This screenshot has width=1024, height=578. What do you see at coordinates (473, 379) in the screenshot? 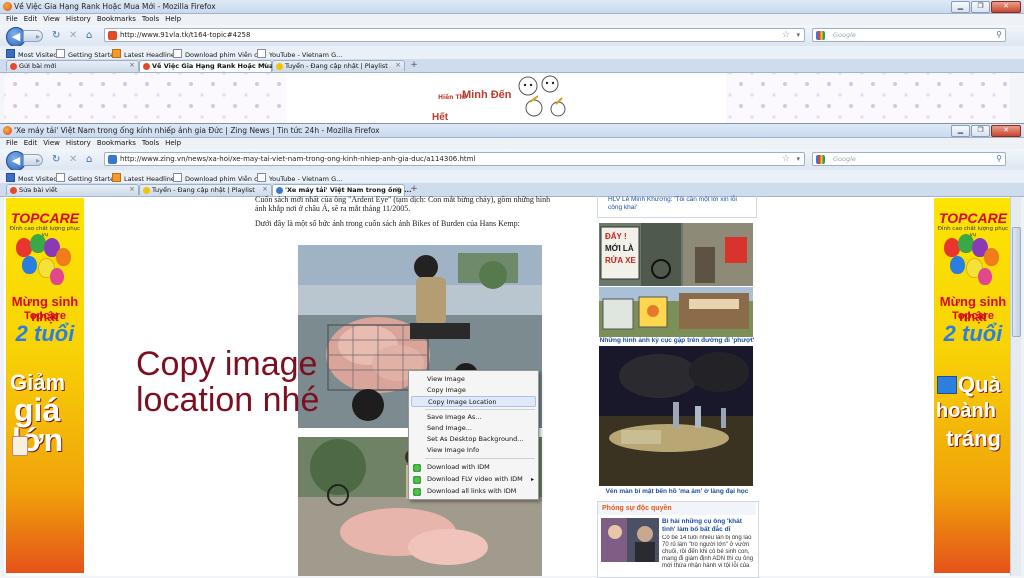
I see `menu-view-image: View Image` at bounding box center [473, 379].